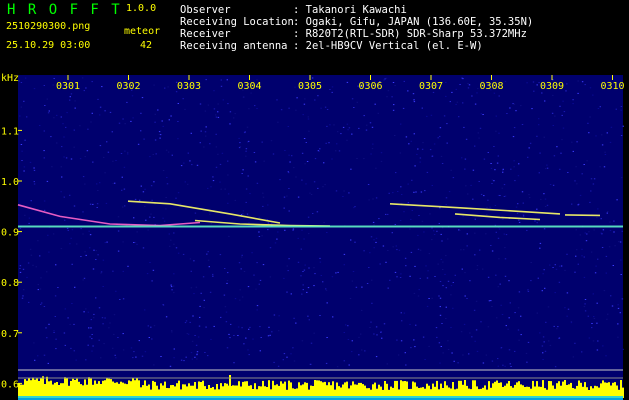 The height and width of the screenshot is (400, 629). What do you see at coordinates (612, 86) in the screenshot?
I see `x-tick-label: 0310` at bounding box center [612, 86].